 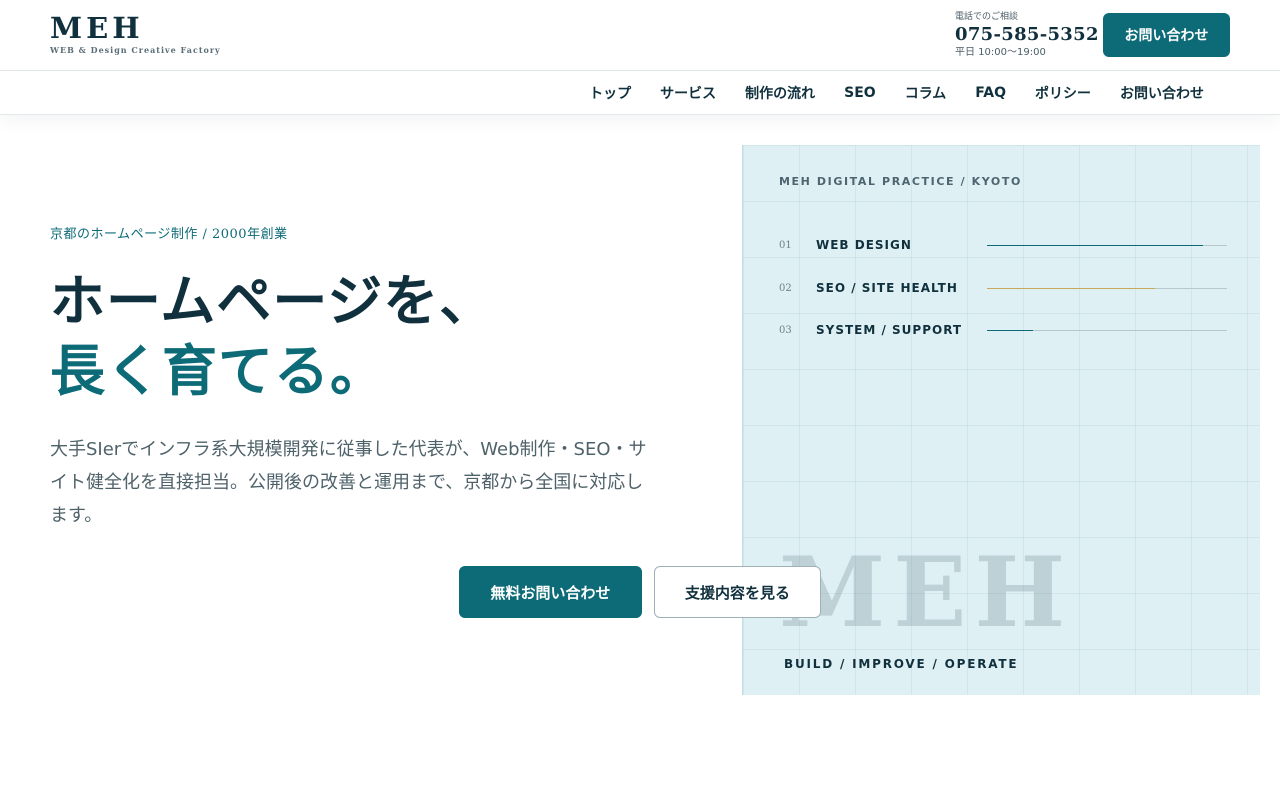 I want to click on hero-headline: ホームページを、 長く育てる。, so click(x=272, y=336).